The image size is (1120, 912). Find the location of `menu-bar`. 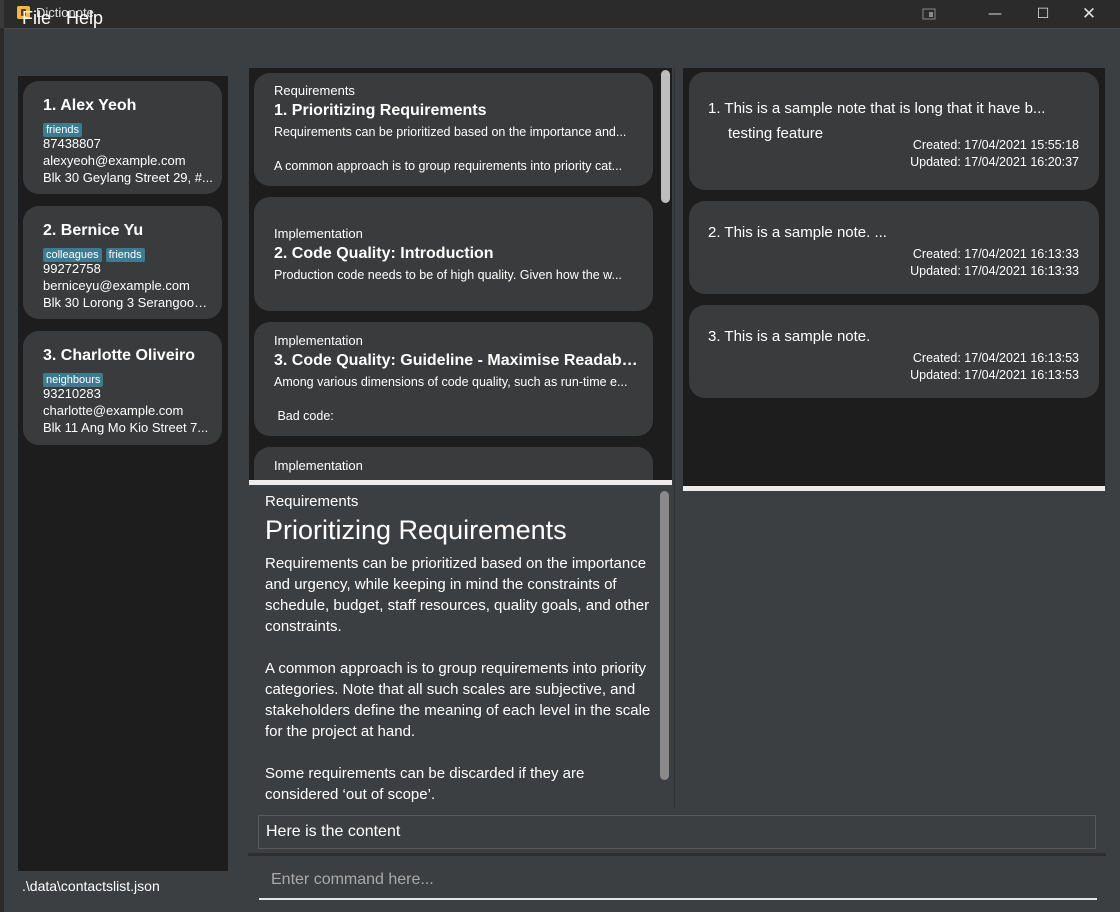

menu-bar is located at coordinates (560, 47).